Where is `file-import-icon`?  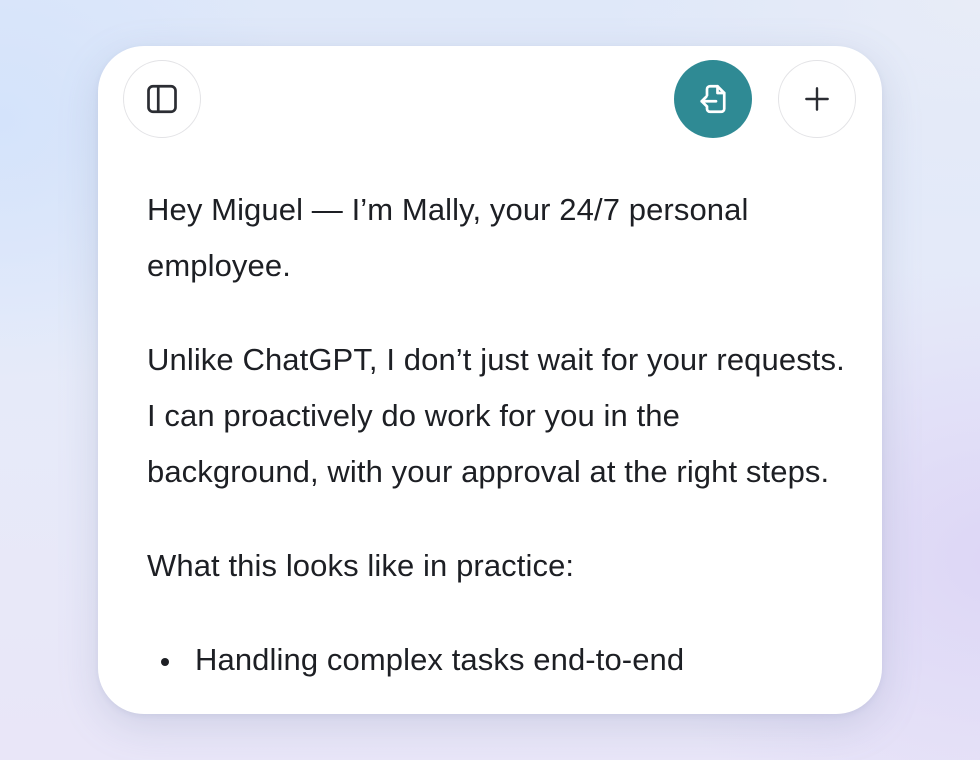
file-import-icon is located at coordinates (713, 99).